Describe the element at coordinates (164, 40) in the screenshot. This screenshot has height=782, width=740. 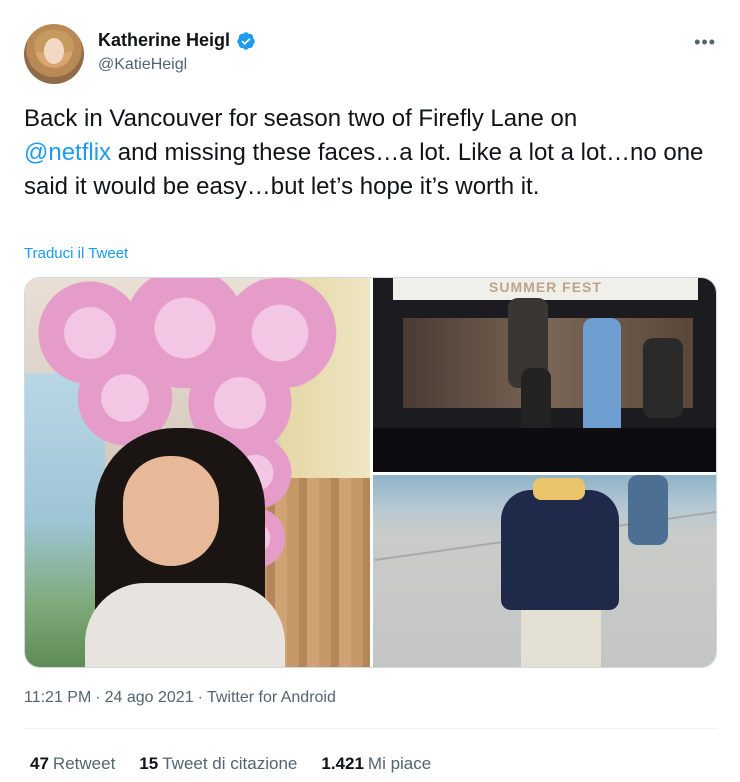
I see `author-display-name: Katherine Heigl` at that location.